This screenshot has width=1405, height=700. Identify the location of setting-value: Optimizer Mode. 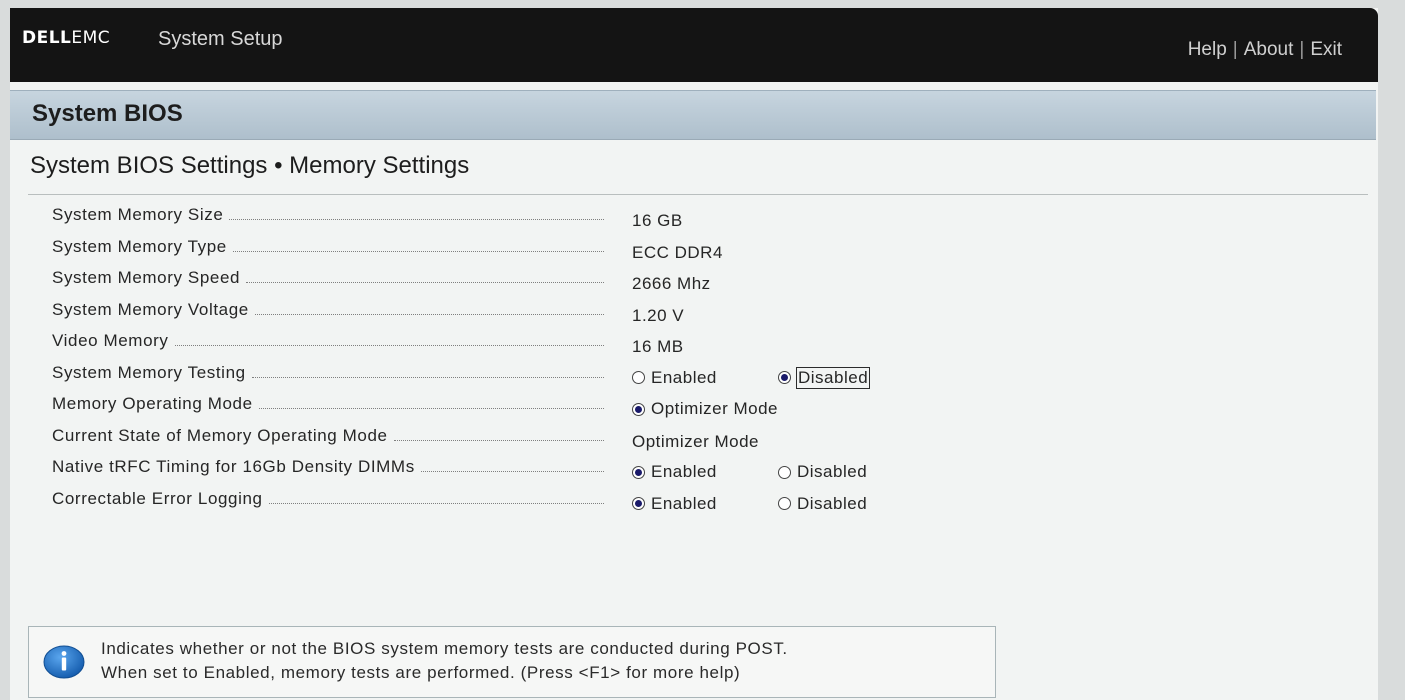
(695, 441).